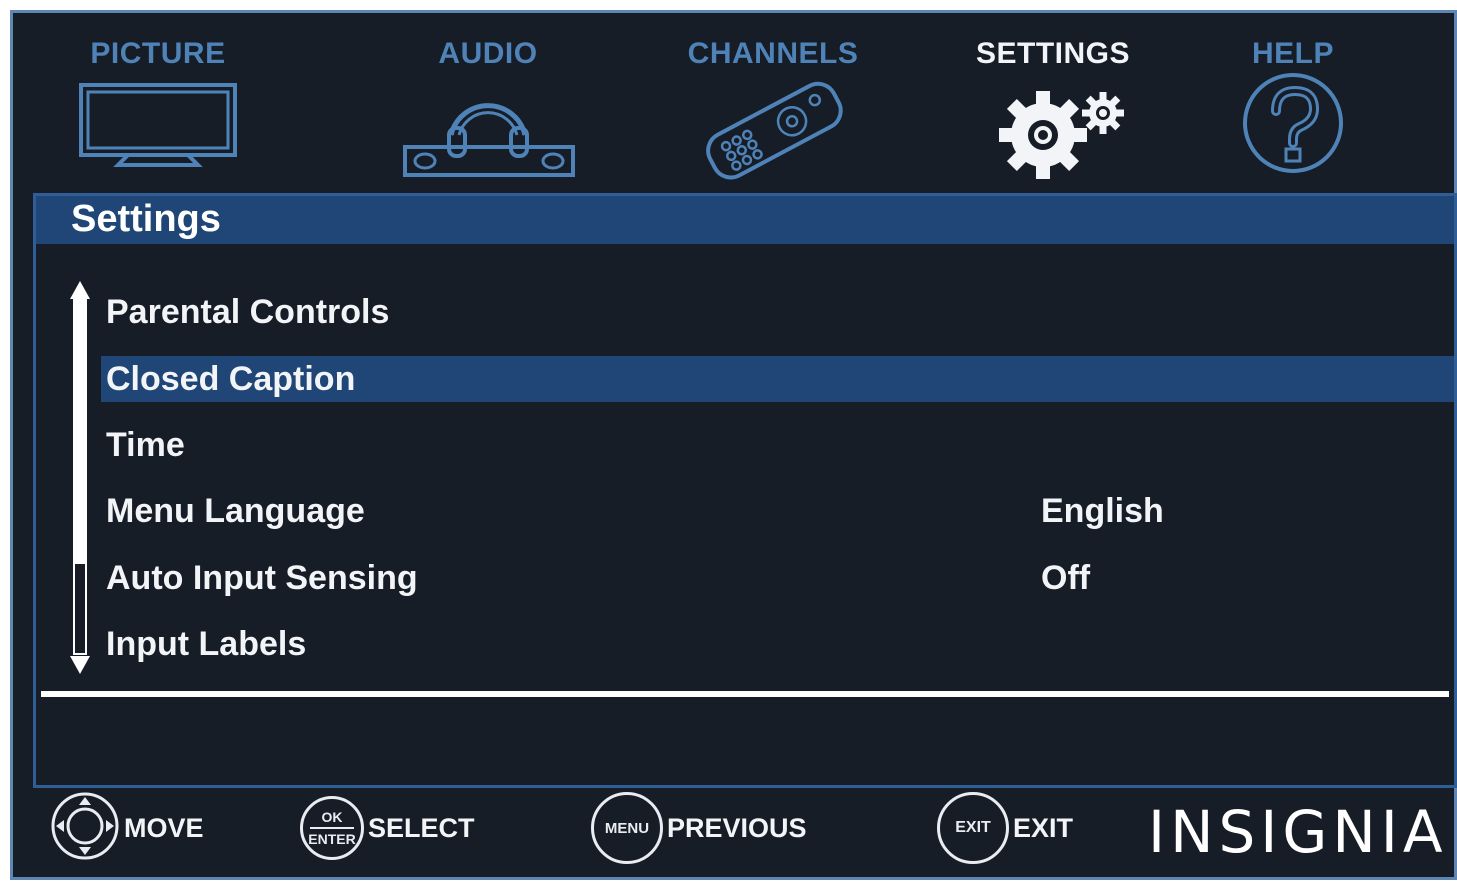 The image size is (1457, 882). Describe the element at coordinates (737, 827) in the screenshot. I see `hint-previous-label: PREVIOUS` at that location.